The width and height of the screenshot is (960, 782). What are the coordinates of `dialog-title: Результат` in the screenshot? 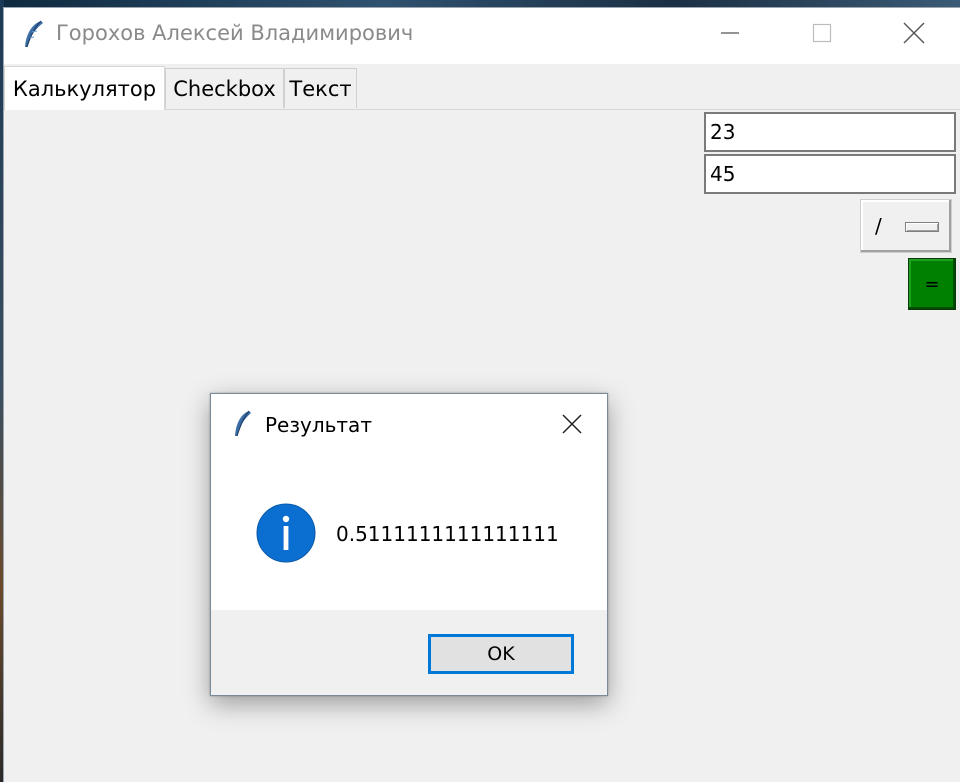 It's located at (318, 425).